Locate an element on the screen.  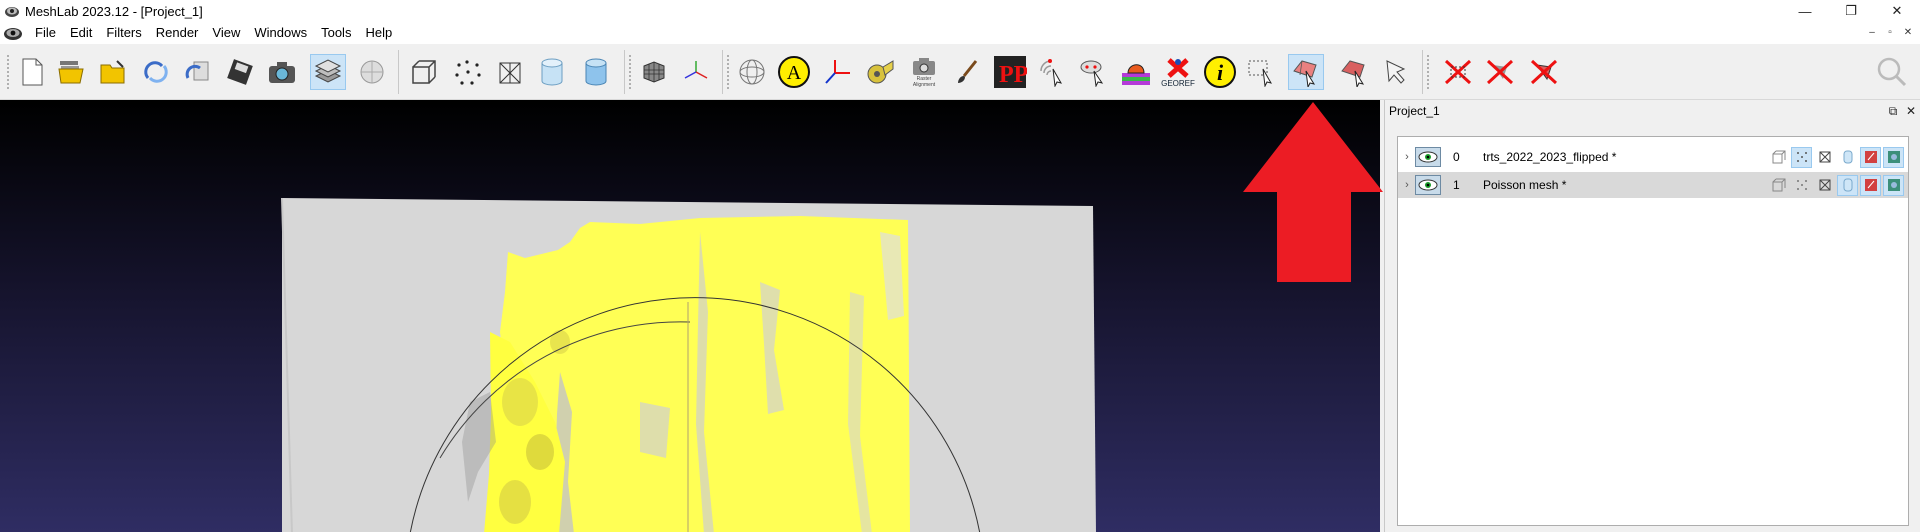
layer-id: 1 is located at coordinates (1456, 185).